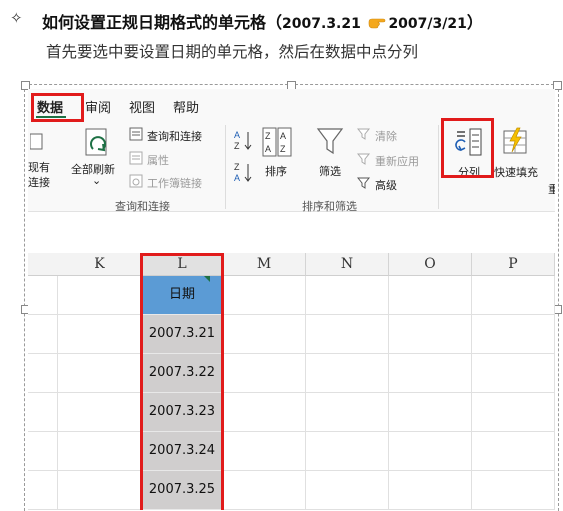  What do you see at coordinates (515, 140) in the screenshot?
I see `flash-fill-icon` at bounding box center [515, 140].